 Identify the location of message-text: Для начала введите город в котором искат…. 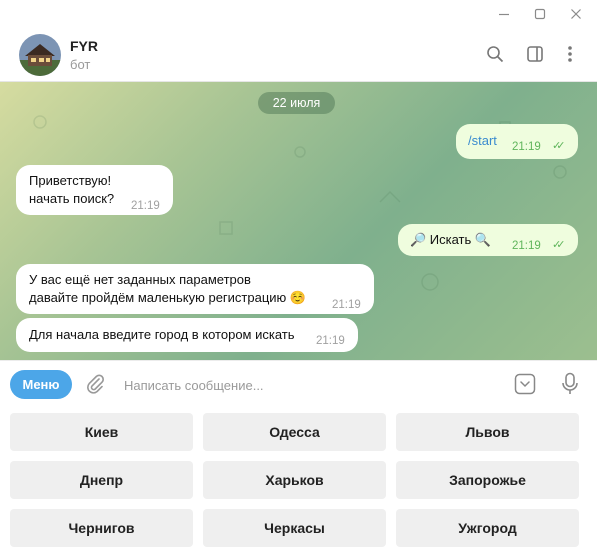
(162, 334).